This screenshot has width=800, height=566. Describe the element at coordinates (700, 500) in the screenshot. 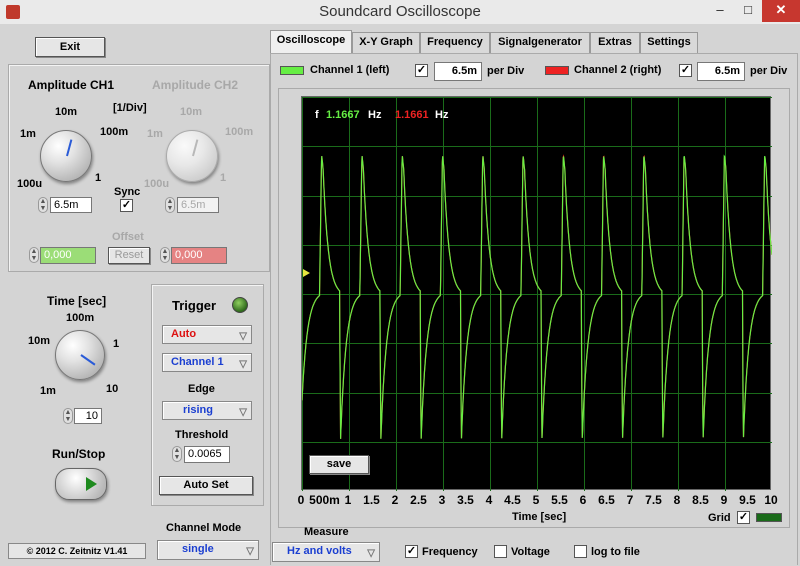

I see `x-tick-label: 8.5` at that location.